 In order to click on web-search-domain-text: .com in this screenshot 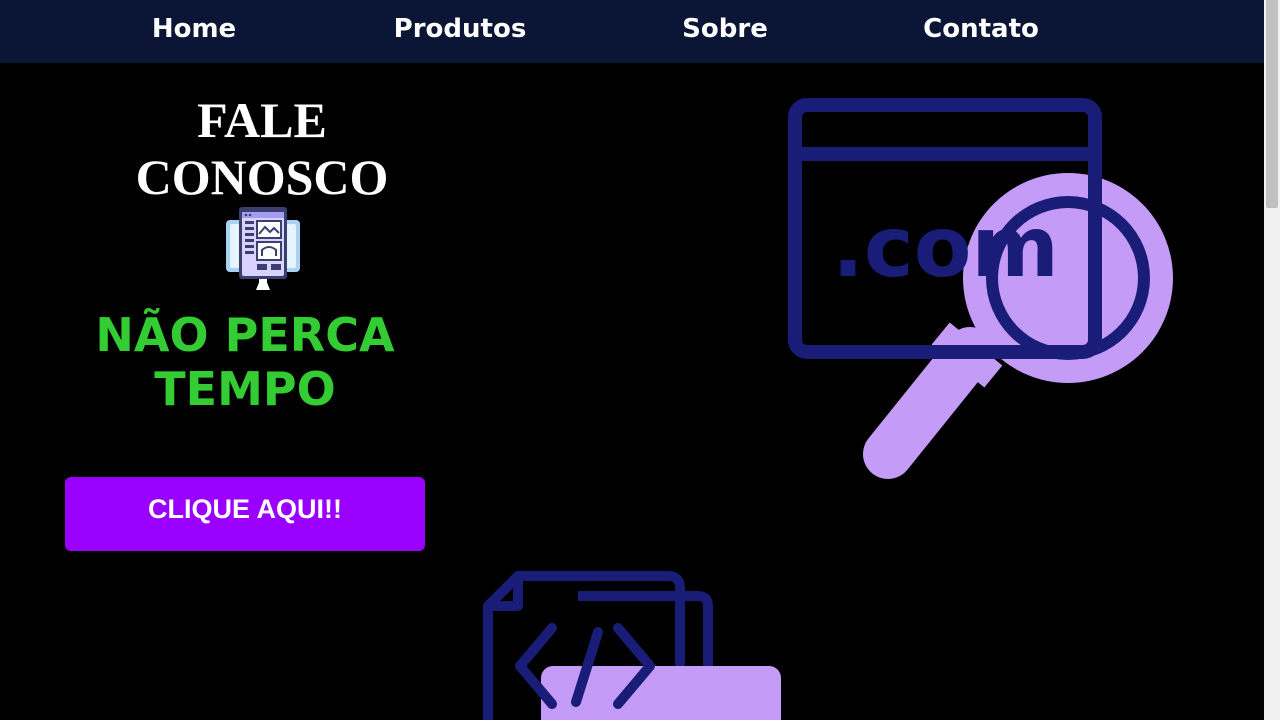, I will do `click(945, 247)`.